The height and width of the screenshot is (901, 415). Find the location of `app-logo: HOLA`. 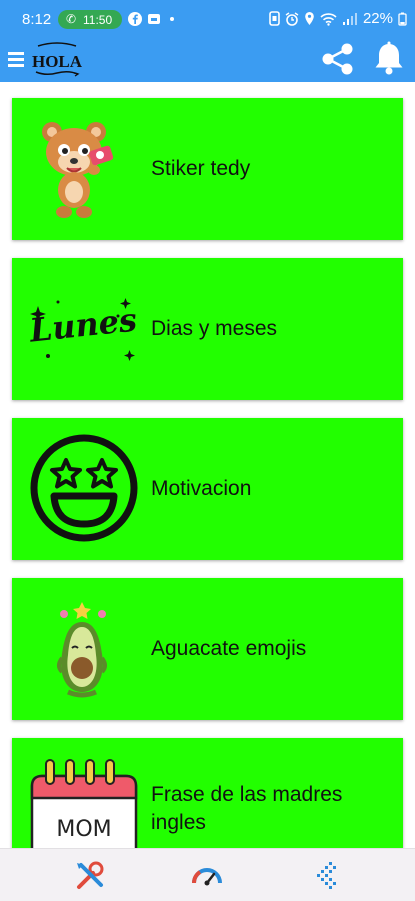

app-logo: HOLA is located at coordinates (57, 59).